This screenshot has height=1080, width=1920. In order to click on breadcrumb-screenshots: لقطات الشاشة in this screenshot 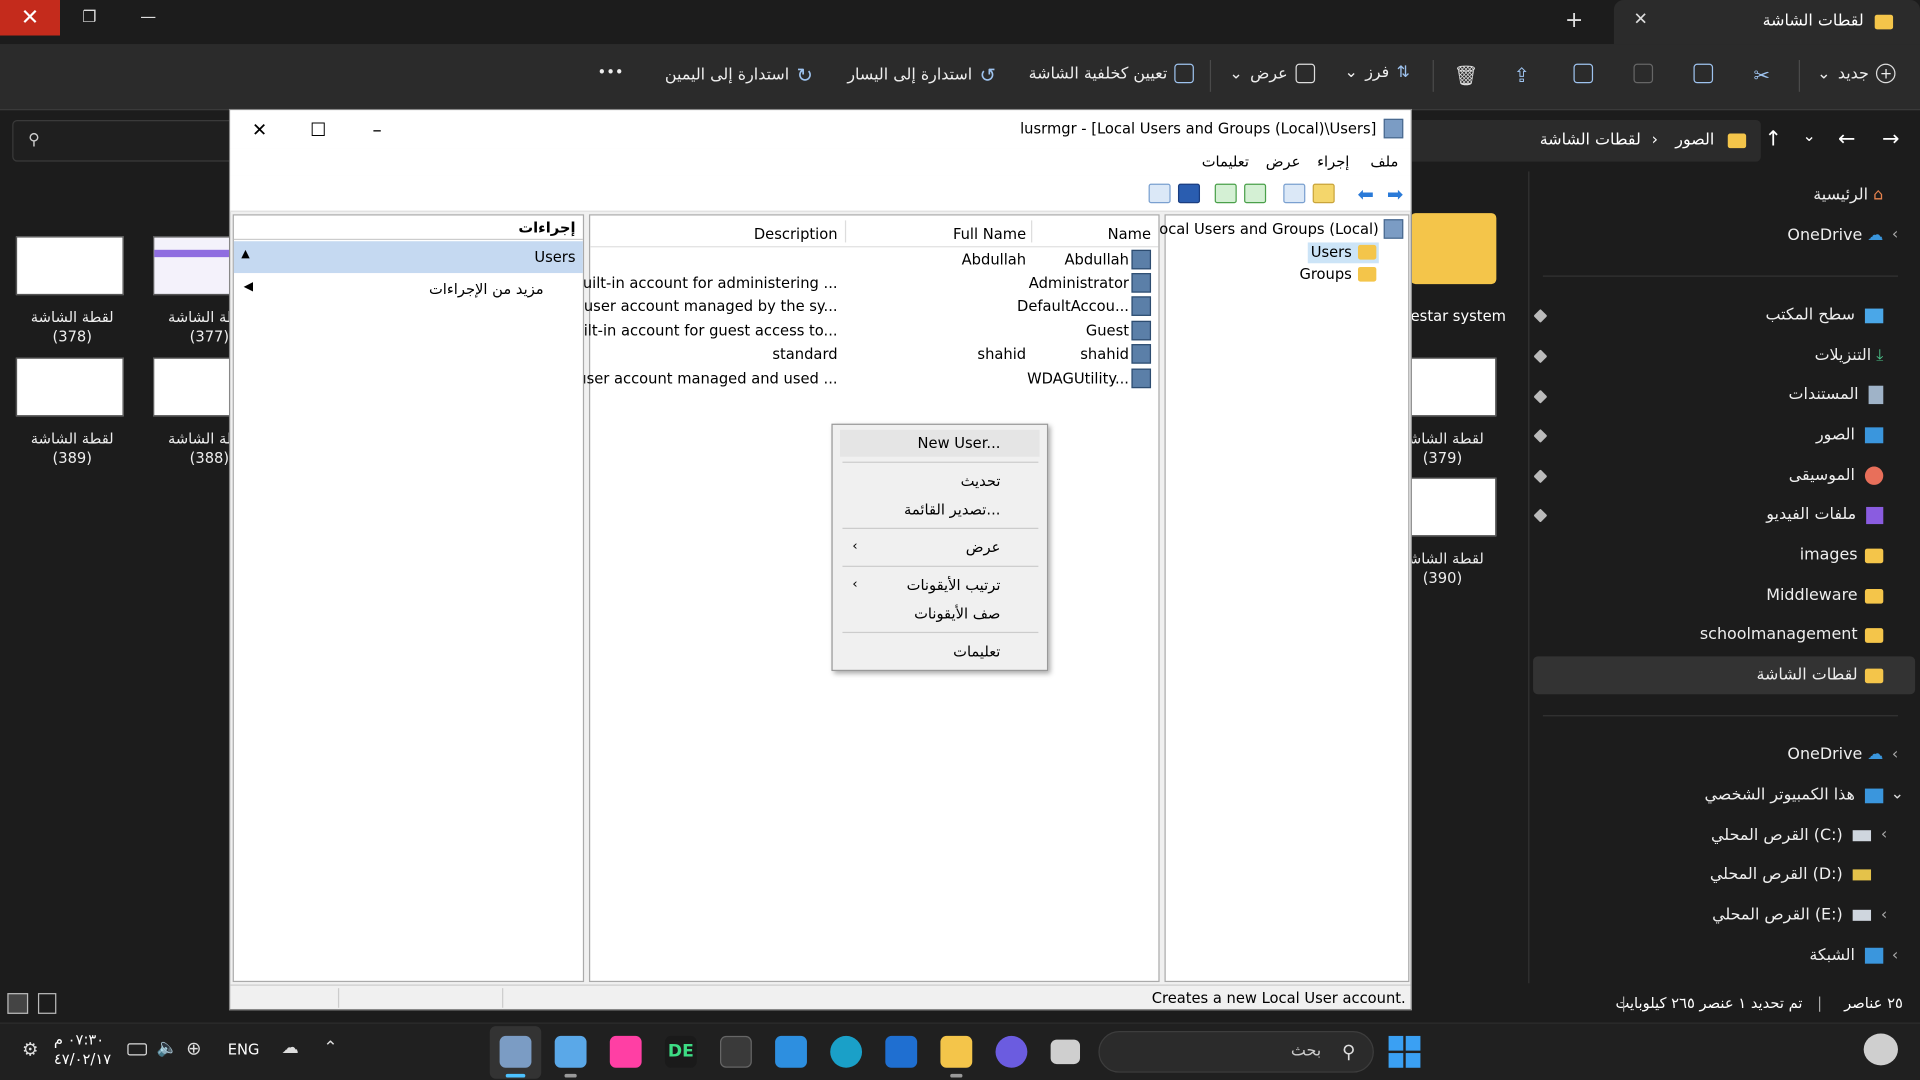, I will do `click(1590, 140)`.